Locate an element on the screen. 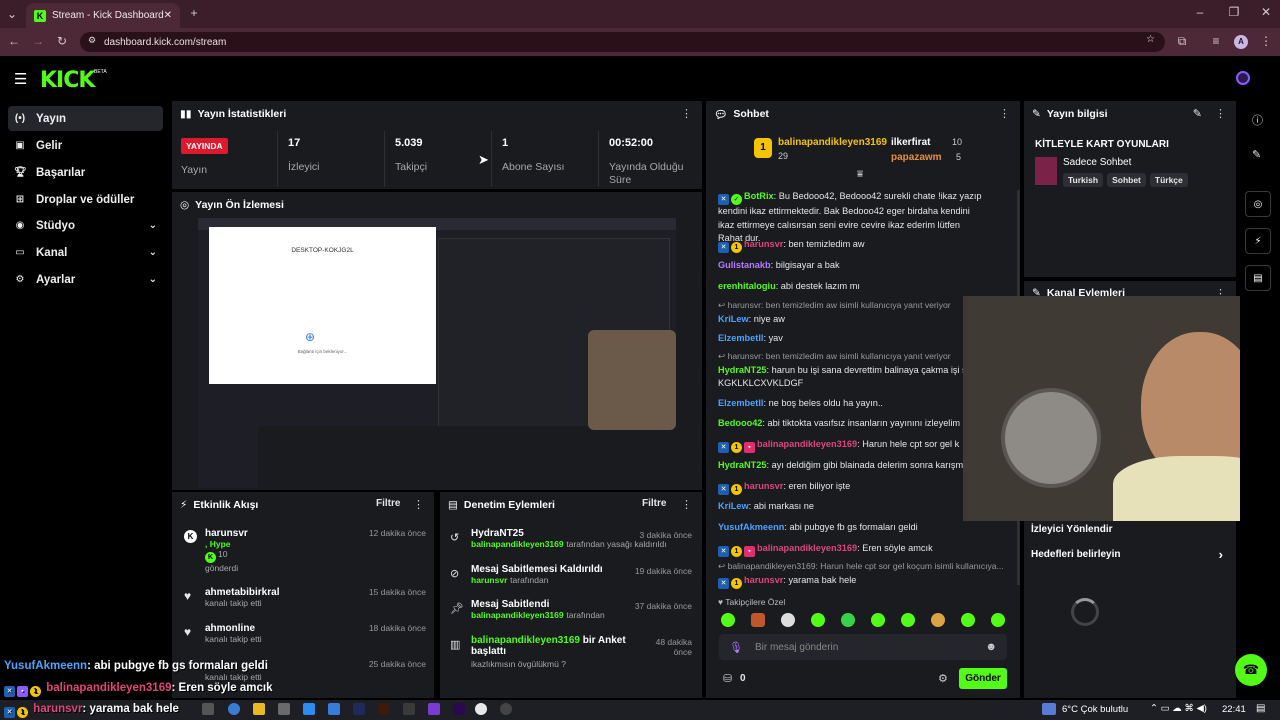  note-icon: ▤ is located at coordinates (1258, 278).